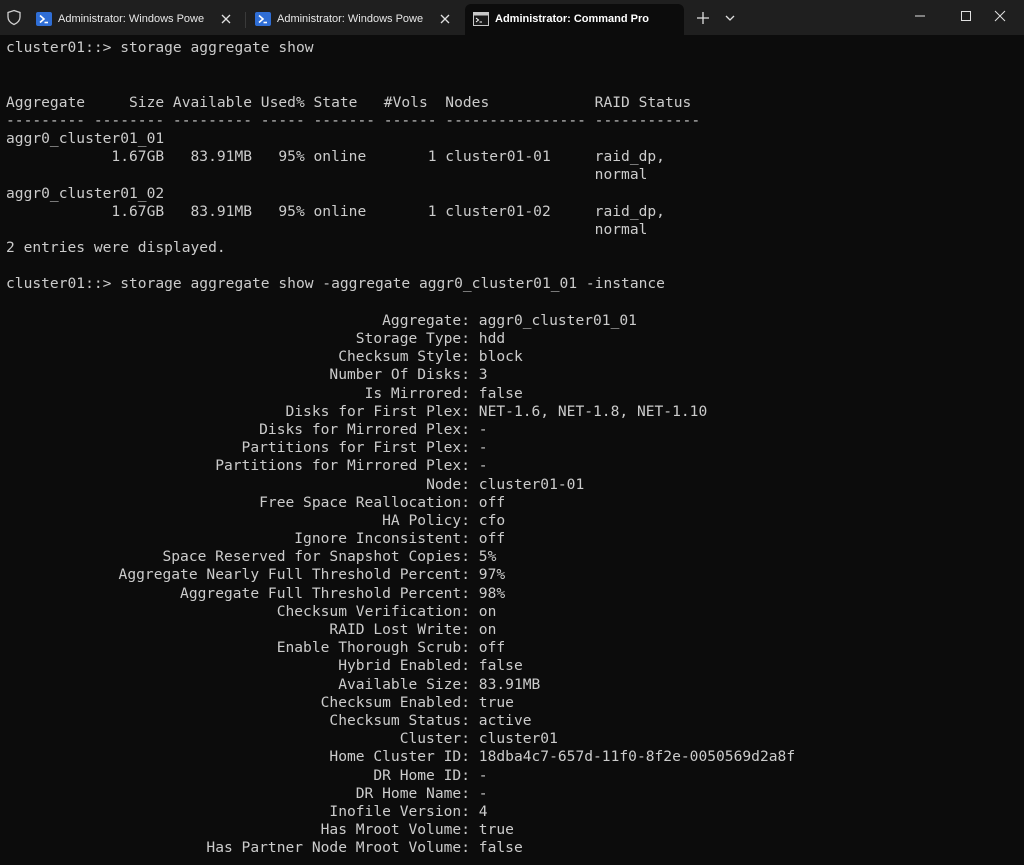 The height and width of the screenshot is (865, 1024). I want to click on detail-value: cluster01-01, so click(531, 484).